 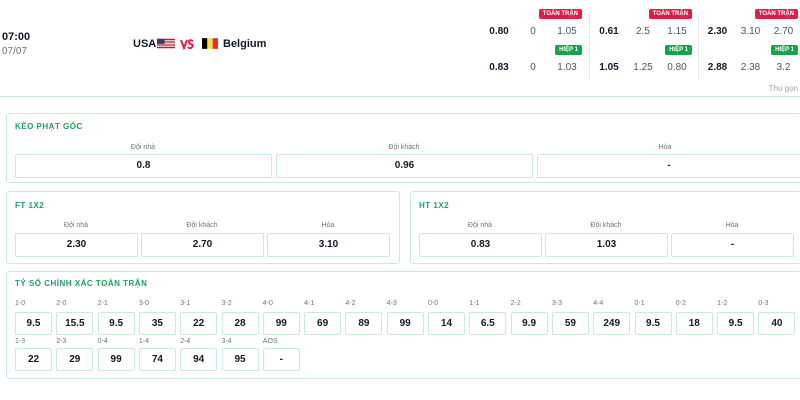 What do you see at coordinates (643, 31) in the screenshot?
I see `odds-row-full: 0.61 2.5 1.15` at bounding box center [643, 31].